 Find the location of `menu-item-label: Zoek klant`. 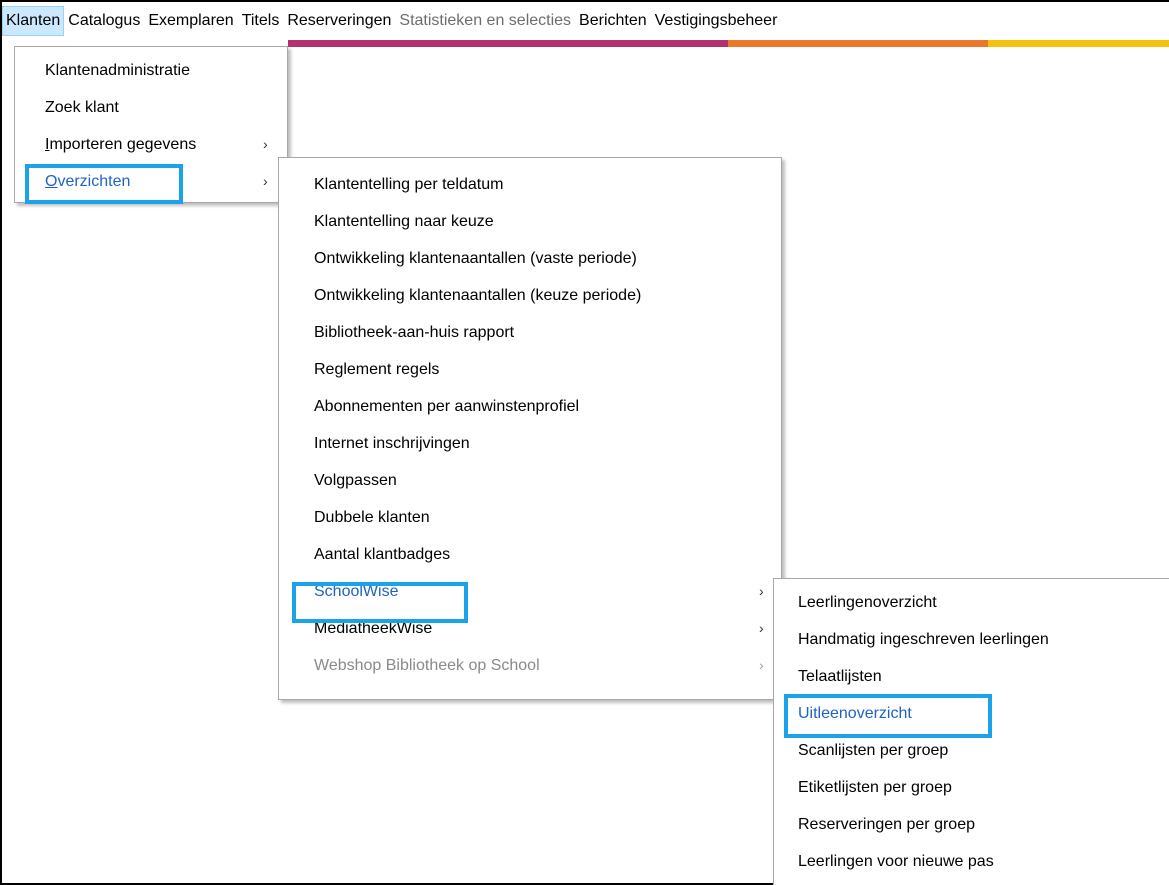

menu-item-label: Zoek klant is located at coordinates (82, 107).